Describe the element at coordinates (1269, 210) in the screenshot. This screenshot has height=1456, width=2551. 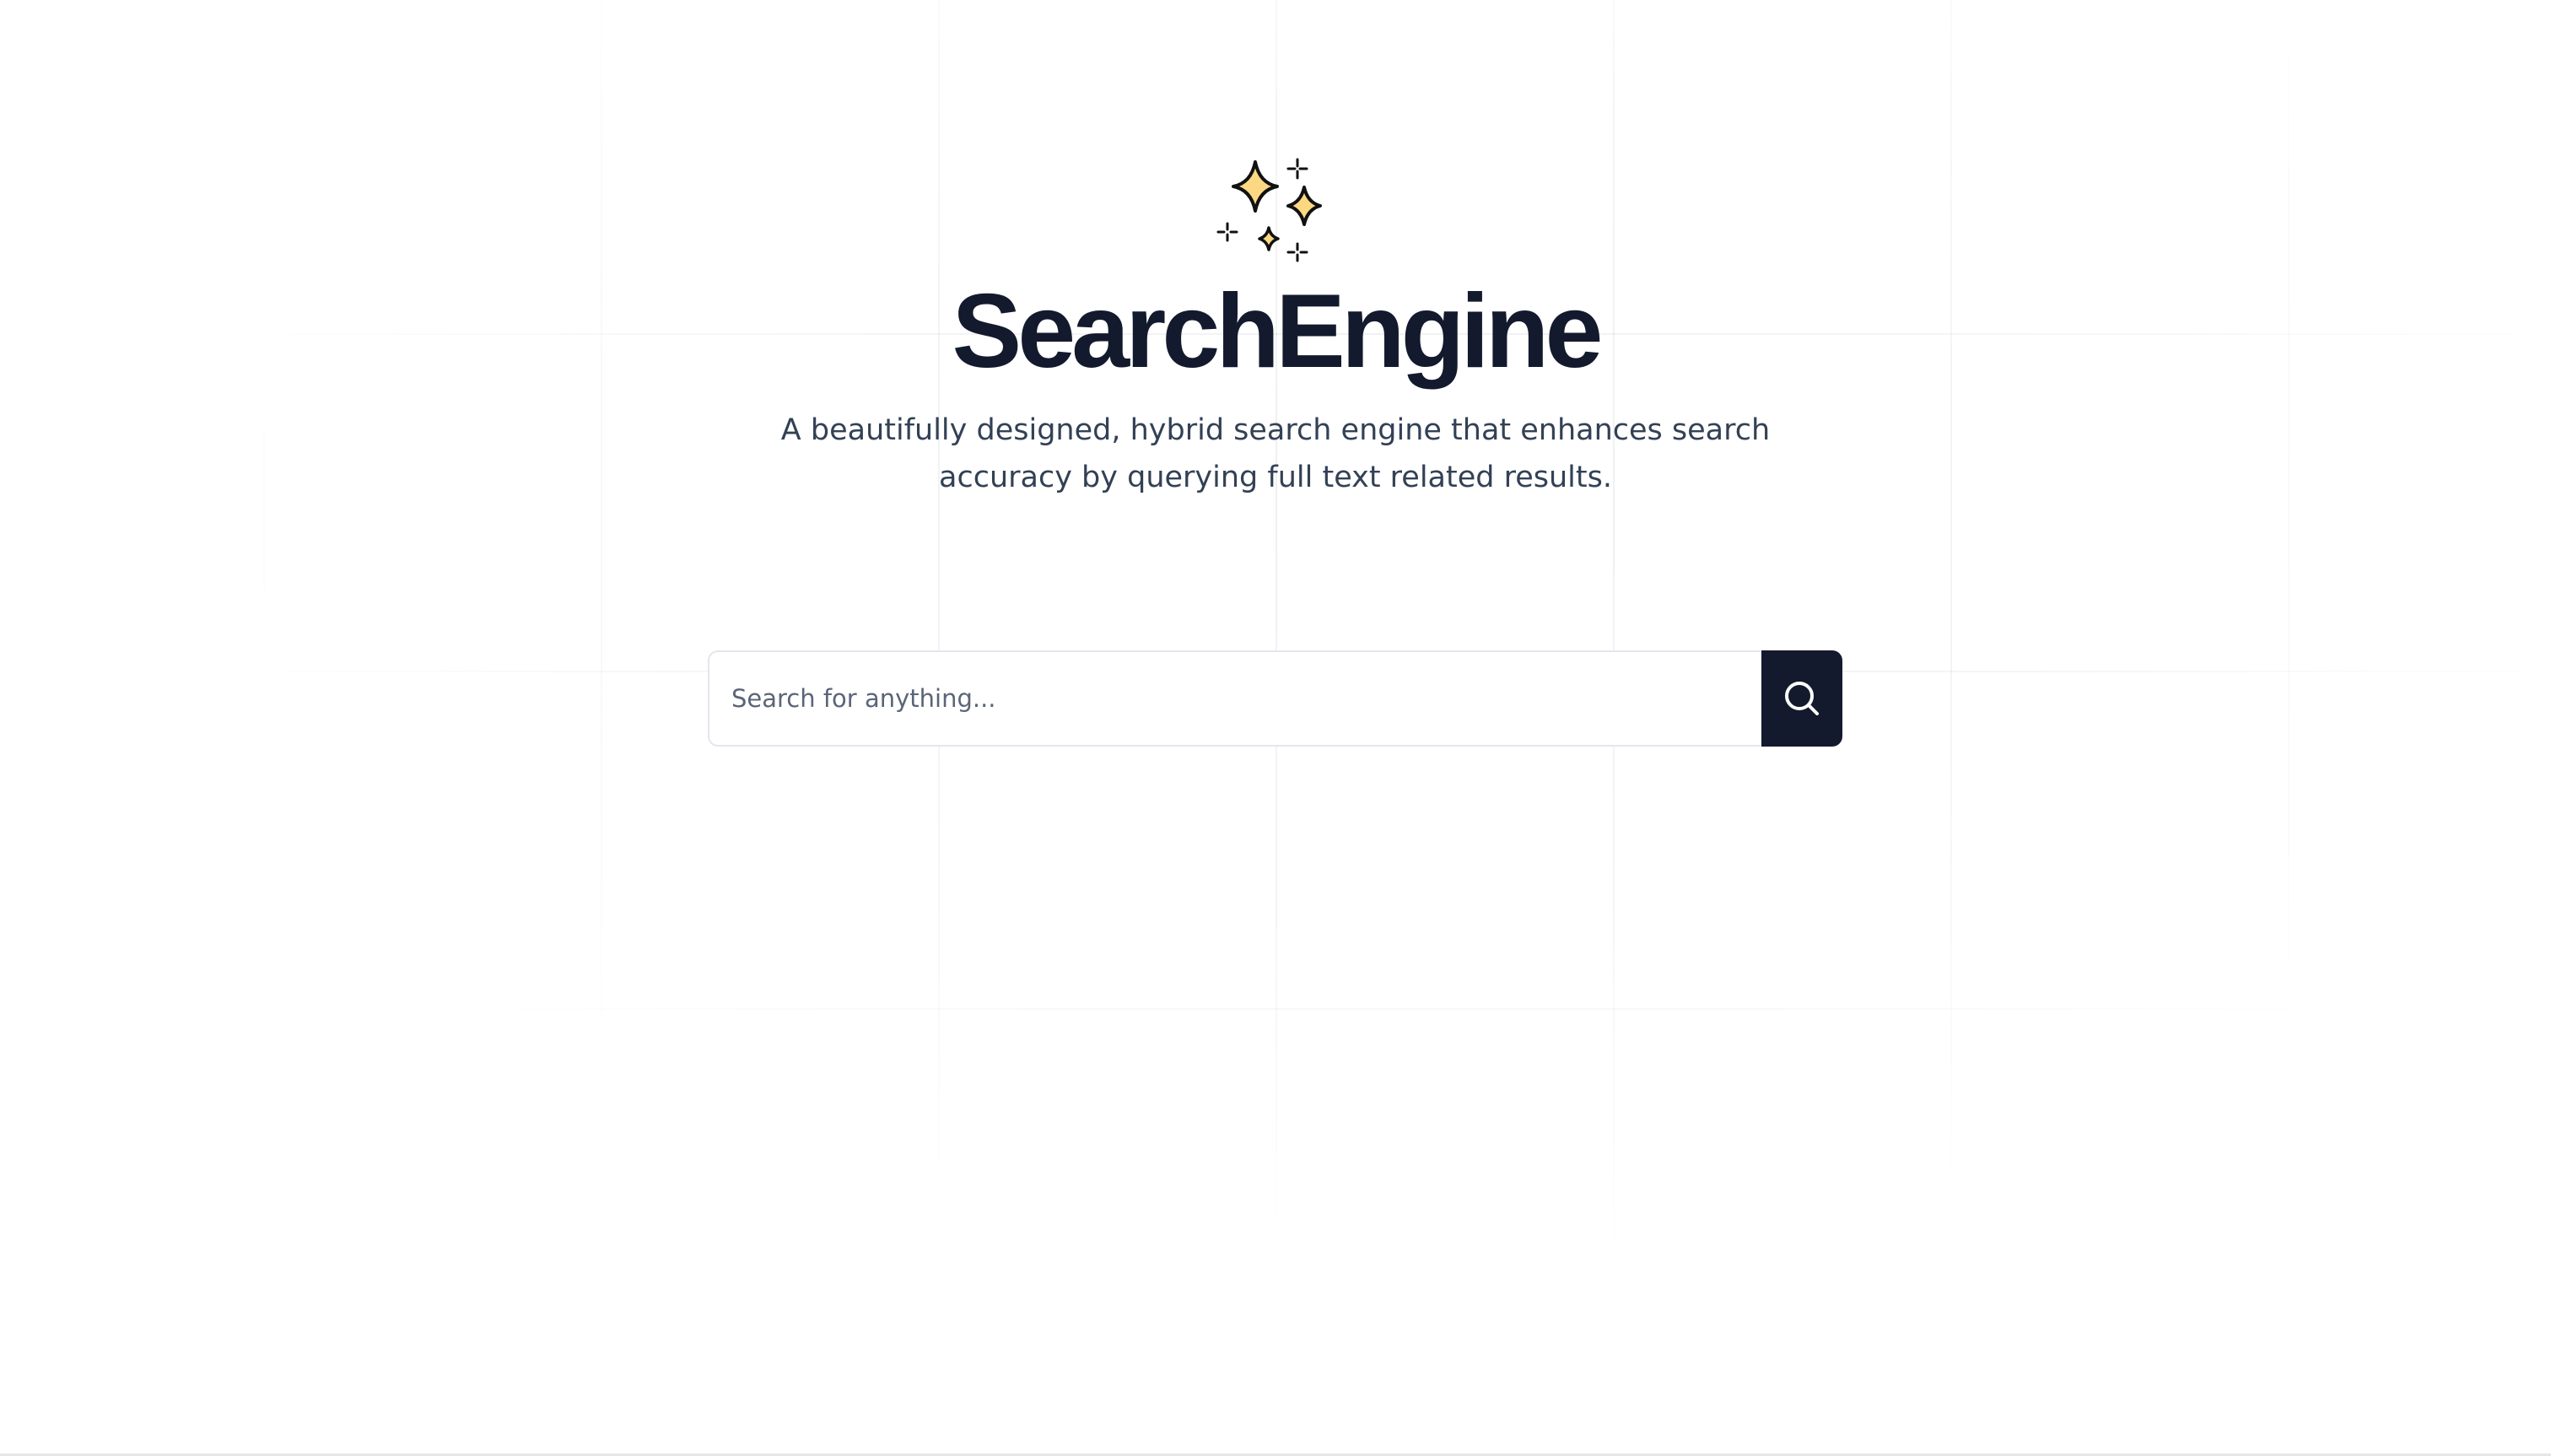
I see `sparkles-icon` at that location.